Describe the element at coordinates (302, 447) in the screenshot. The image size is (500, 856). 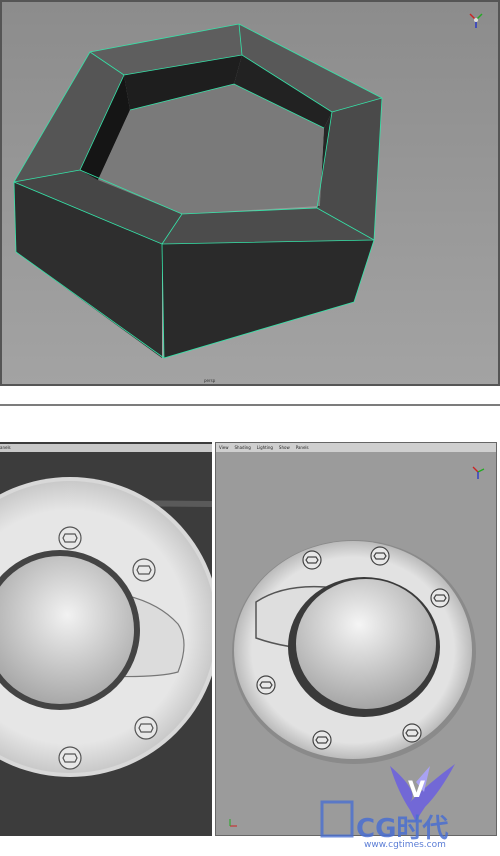
I see `menu-panels: Panels` at that location.